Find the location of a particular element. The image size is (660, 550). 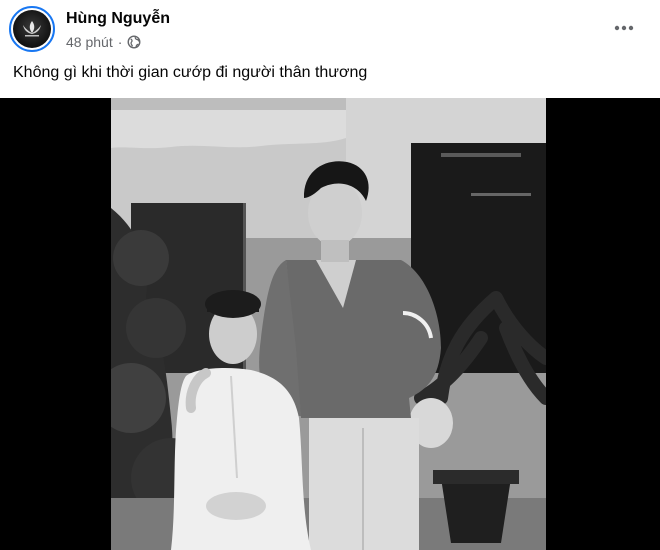

globe-icon is located at coordinates (134, 42).